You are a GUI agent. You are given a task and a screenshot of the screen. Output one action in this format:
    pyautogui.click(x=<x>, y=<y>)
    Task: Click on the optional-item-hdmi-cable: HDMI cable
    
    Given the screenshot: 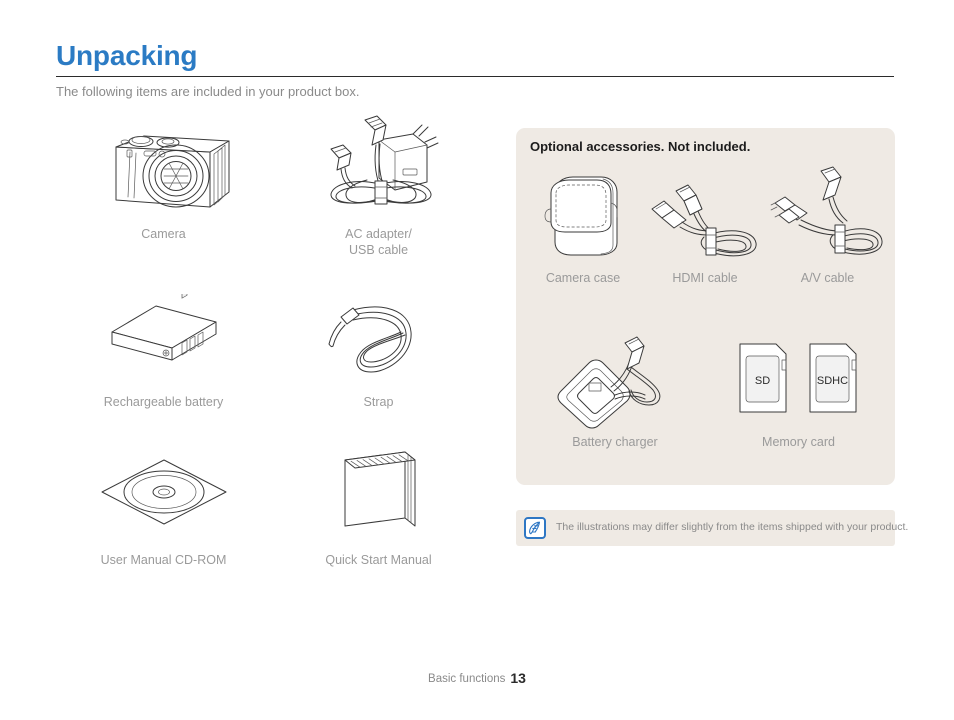 What is the action you would take?
    pyautogui.click(x=705, y=224)
    